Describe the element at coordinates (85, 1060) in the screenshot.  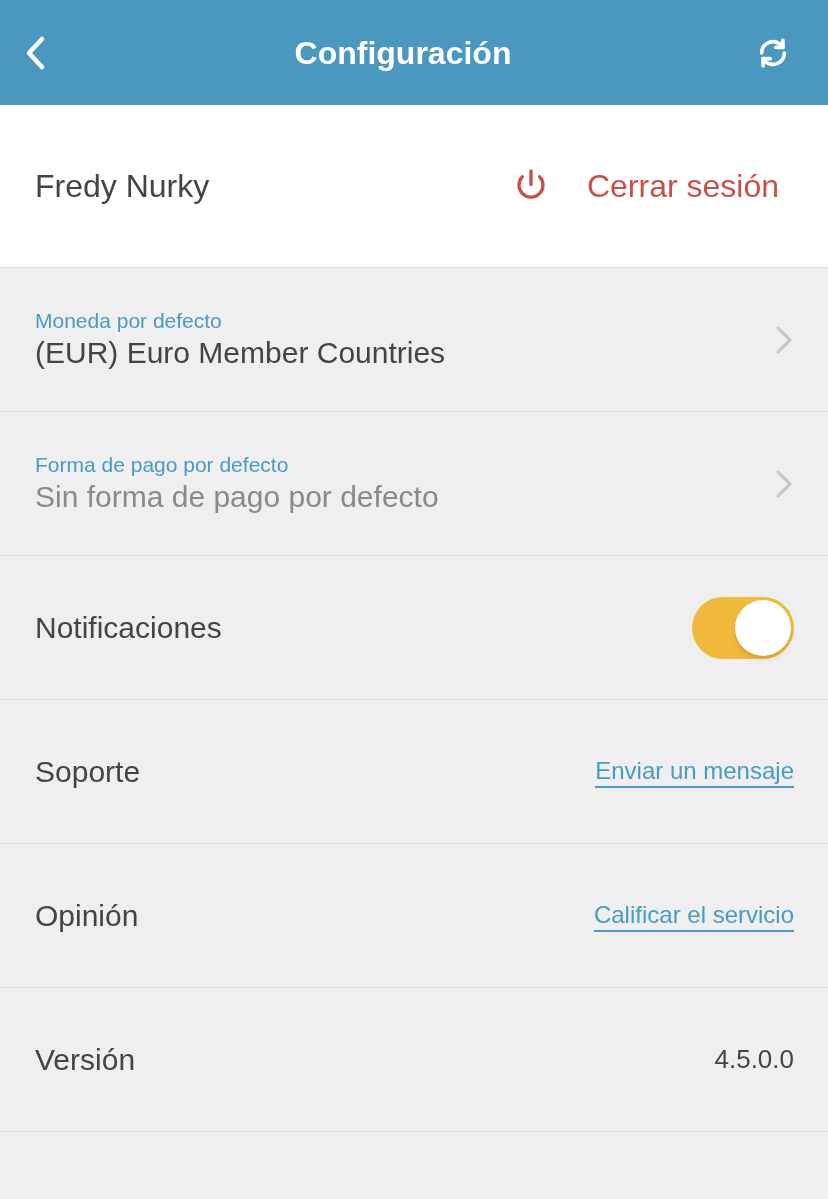
I see `setting-label: Versión` at that location.